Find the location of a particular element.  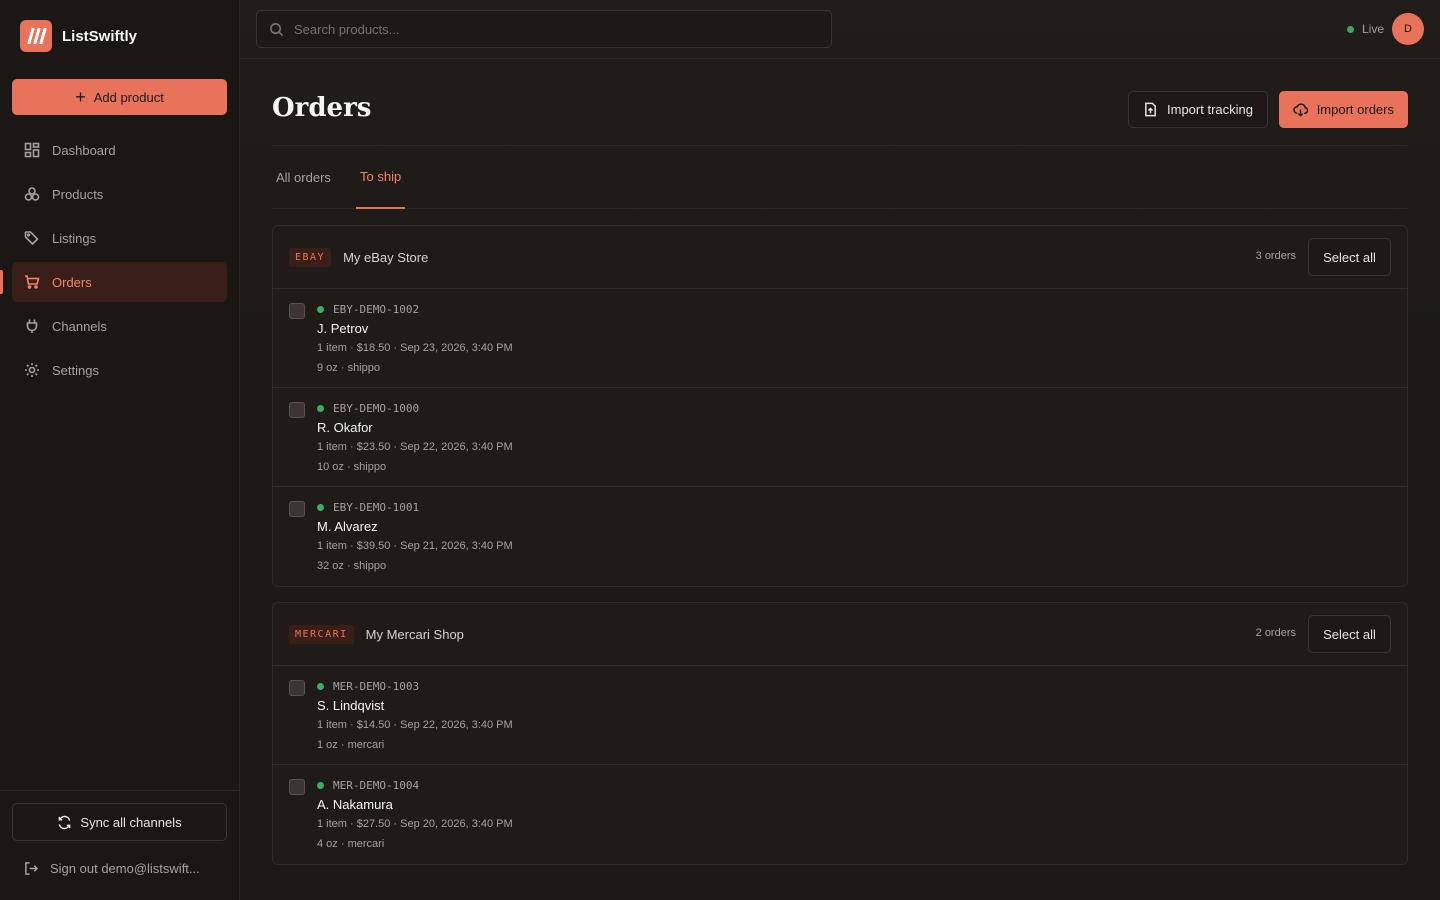

import-orders-label: Import orders is located at coordinates (1355, 109).